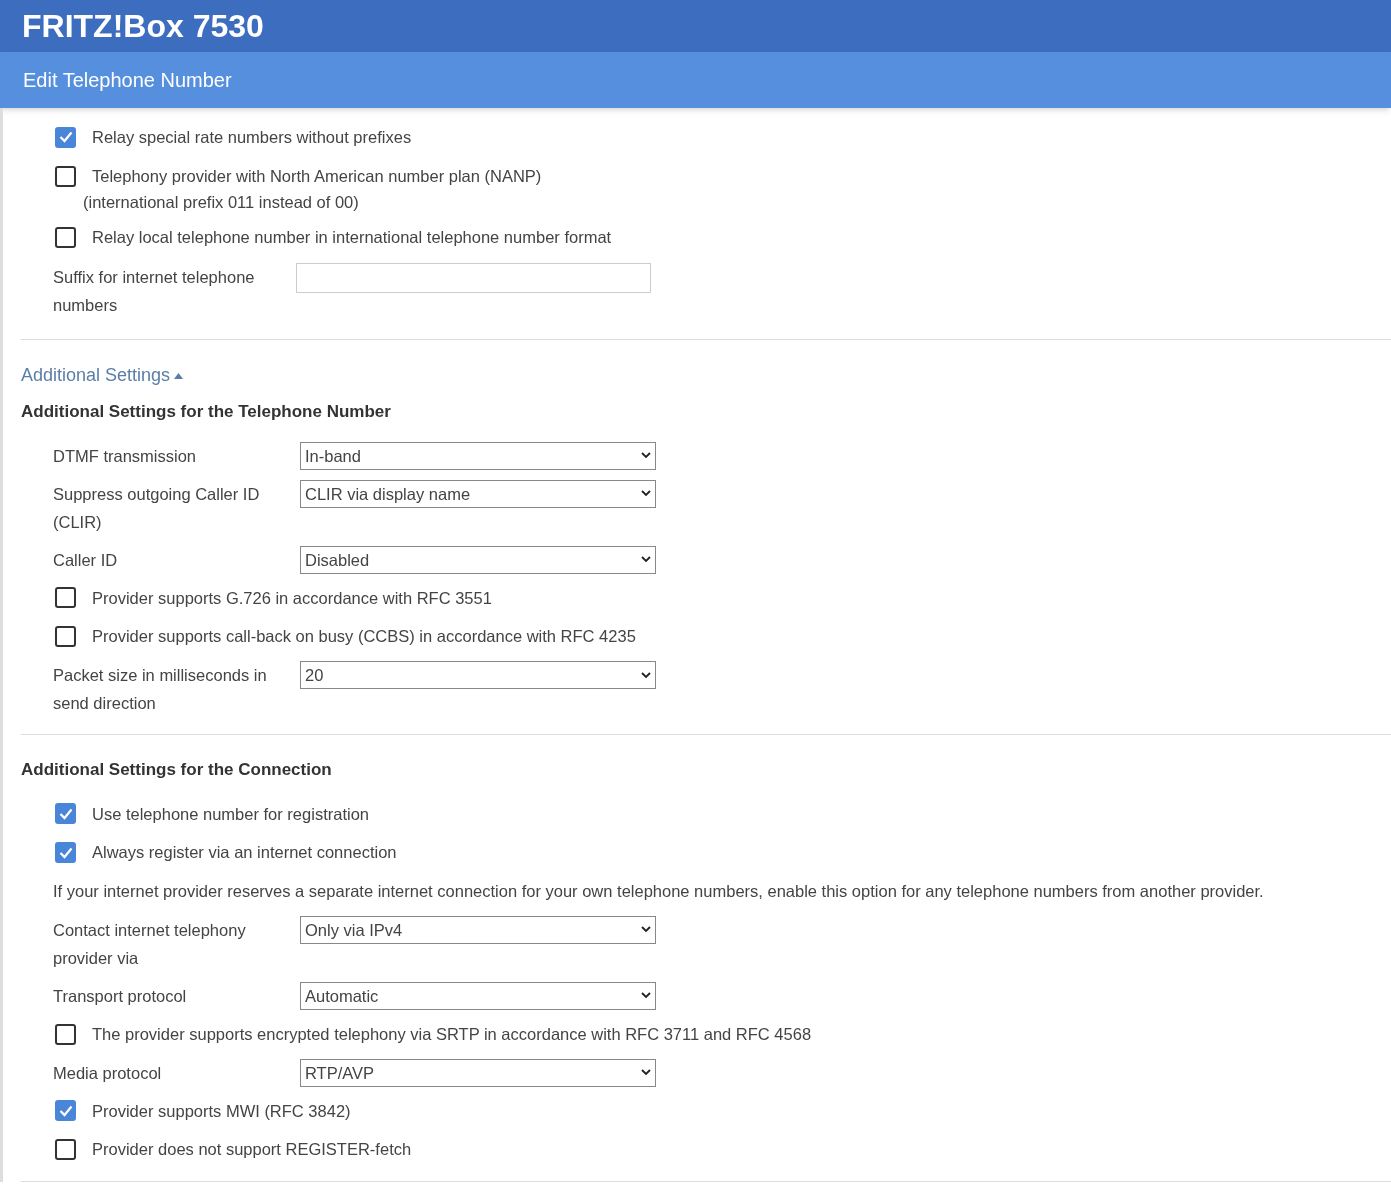 The width and height of the screenshot is (1391, 1200). Describe the element at coordinates (230, 814) in the screenshot. I see `checkbox-label: Use telephone number for registration` at that location.